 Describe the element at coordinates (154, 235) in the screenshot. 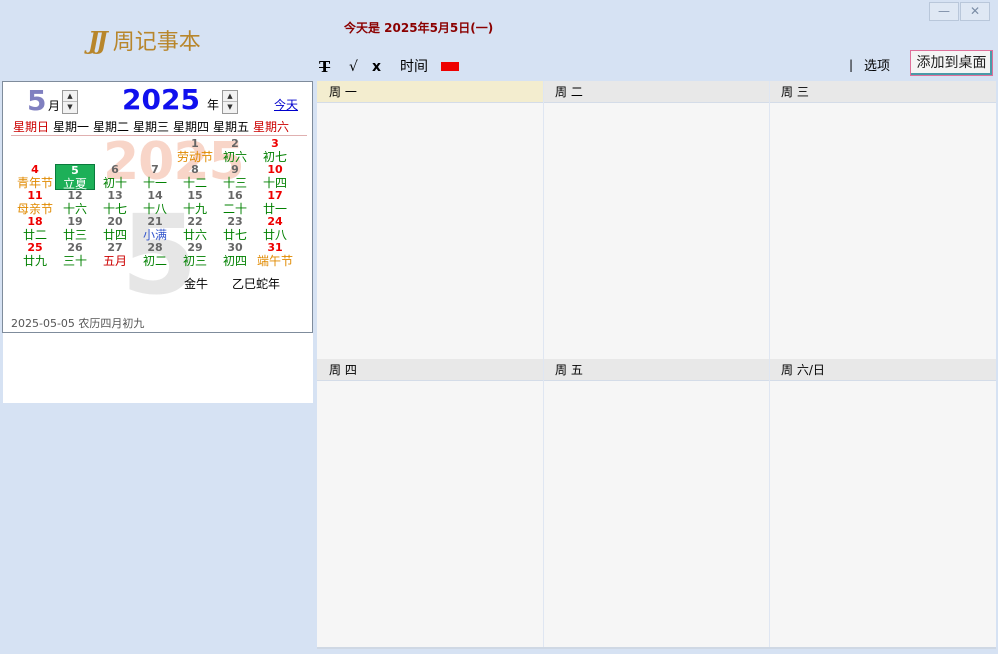

I see `lunar-label: 小满` at that location.